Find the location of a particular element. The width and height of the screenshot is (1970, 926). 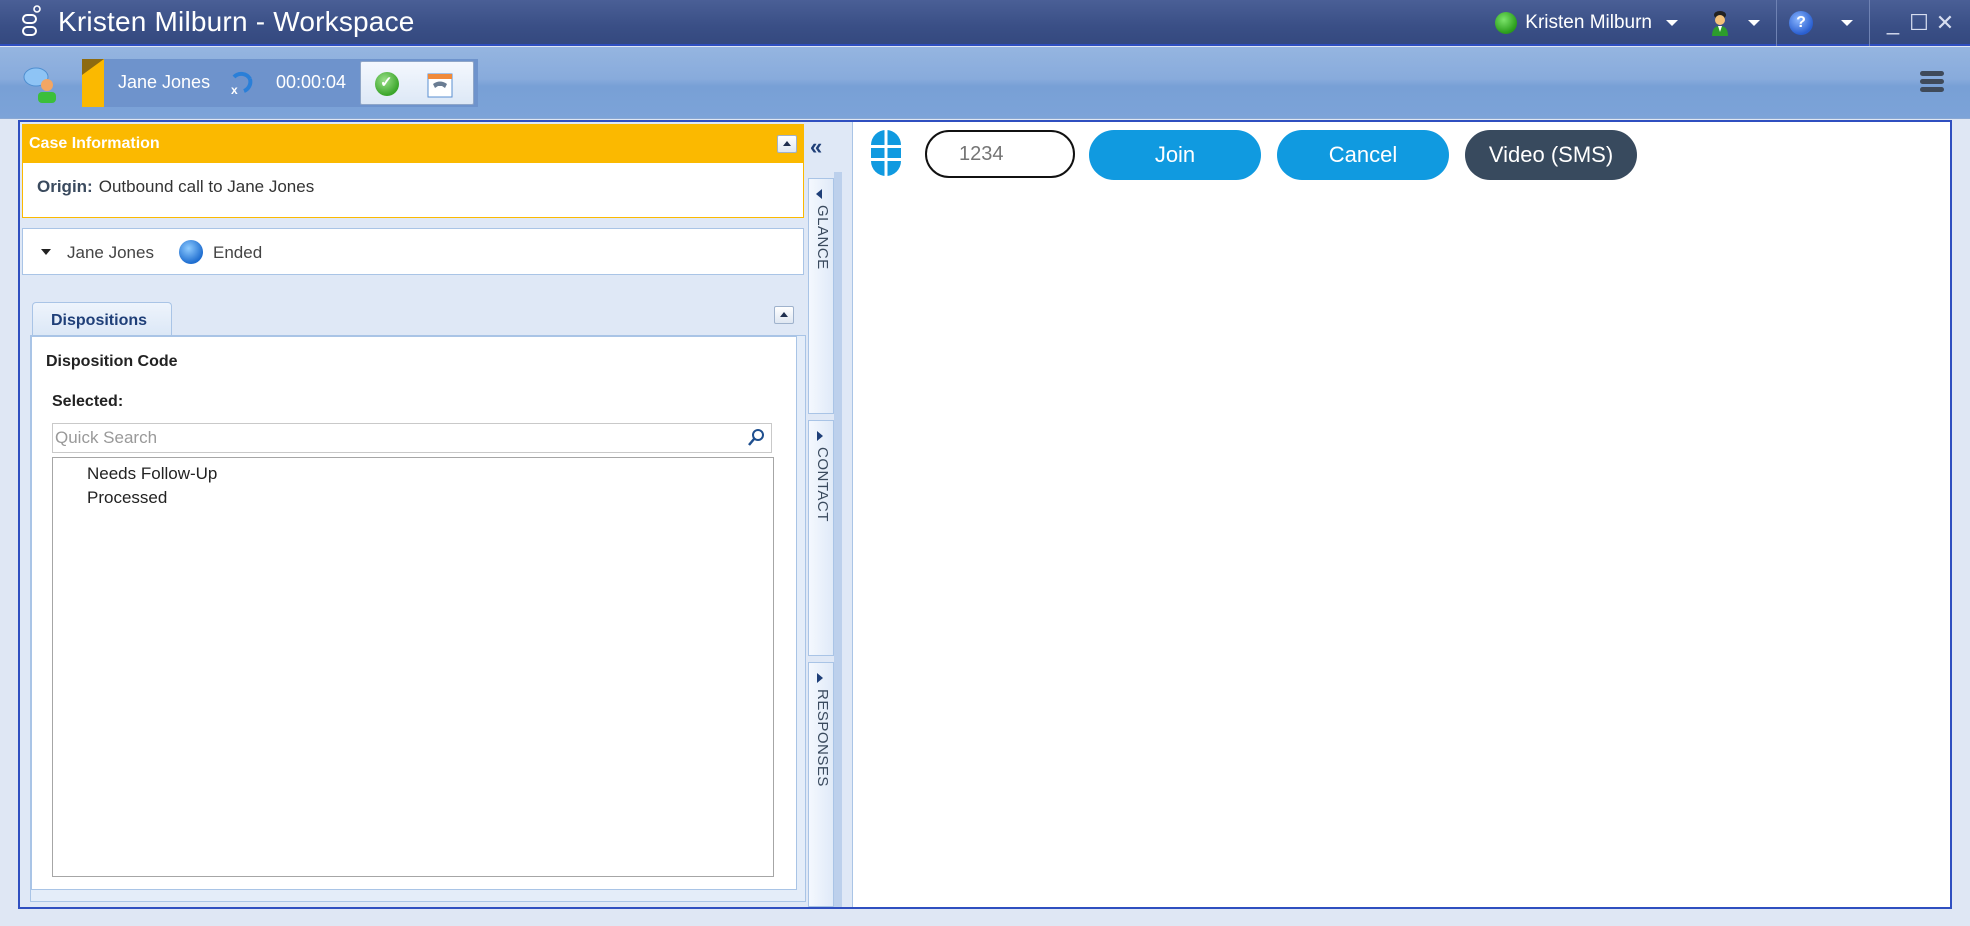

collapse-dispositions-button is located at coordinates (784, 315).